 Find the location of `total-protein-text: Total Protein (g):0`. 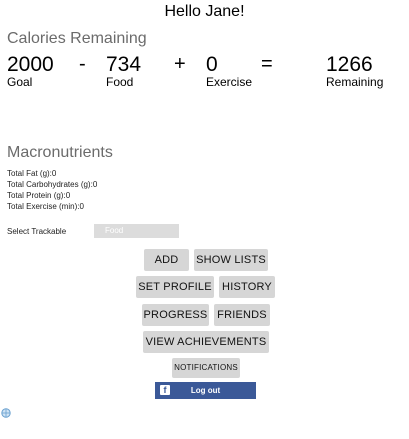

total-protein-text: Total Protein (g):0 is located at coordinates (39, 195).